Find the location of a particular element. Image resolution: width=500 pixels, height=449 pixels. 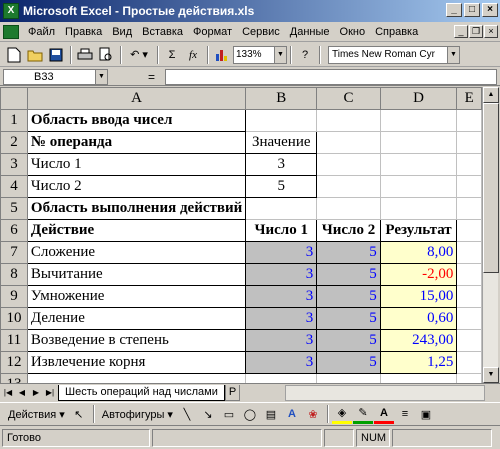

actions-menu: Действия ▾ is located at coordinates (36, 414).